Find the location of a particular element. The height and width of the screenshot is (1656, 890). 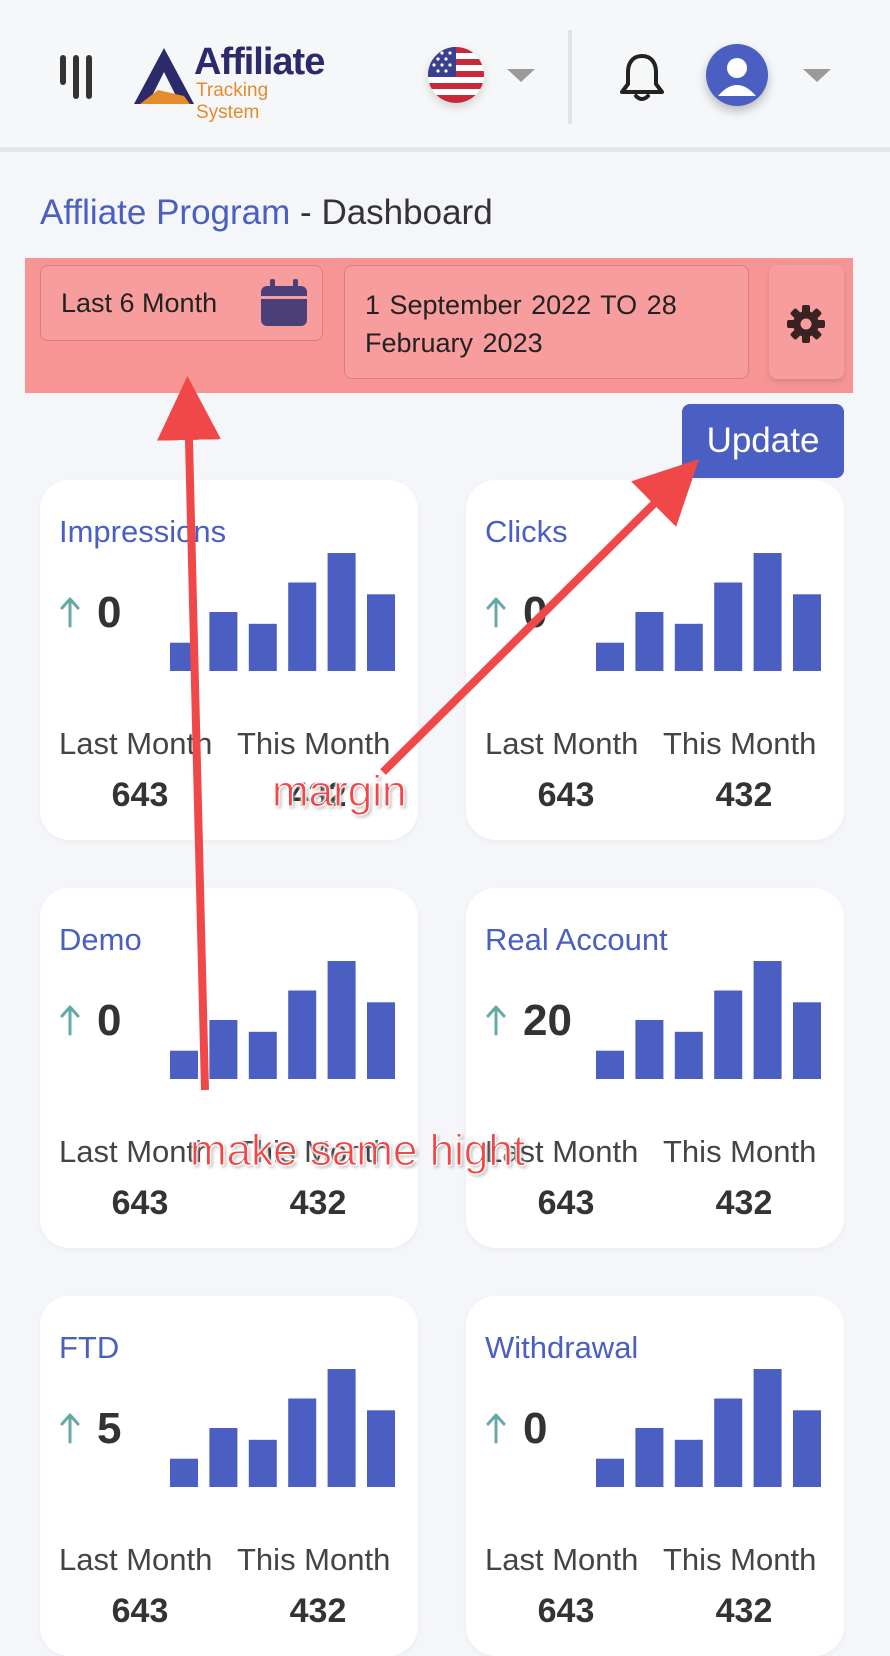

menu-icon is located at coordinates (78, 77).